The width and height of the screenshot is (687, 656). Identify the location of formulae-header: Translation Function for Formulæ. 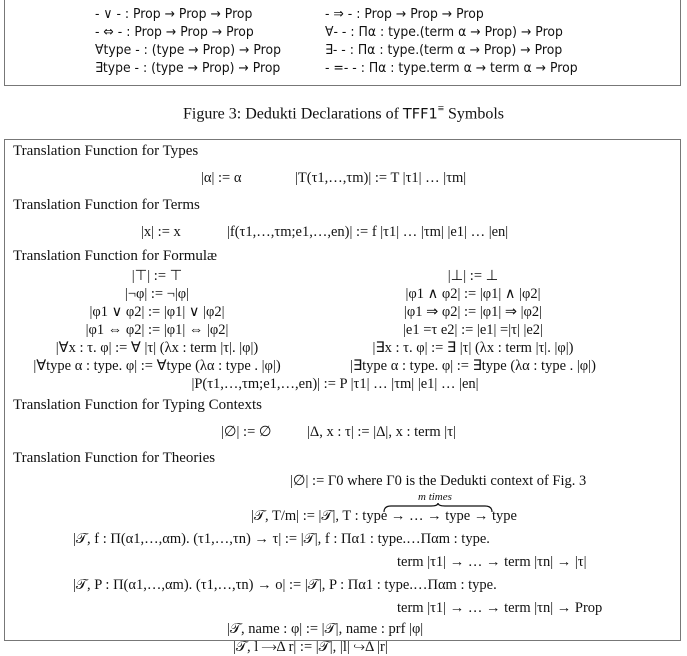
(115, 256).